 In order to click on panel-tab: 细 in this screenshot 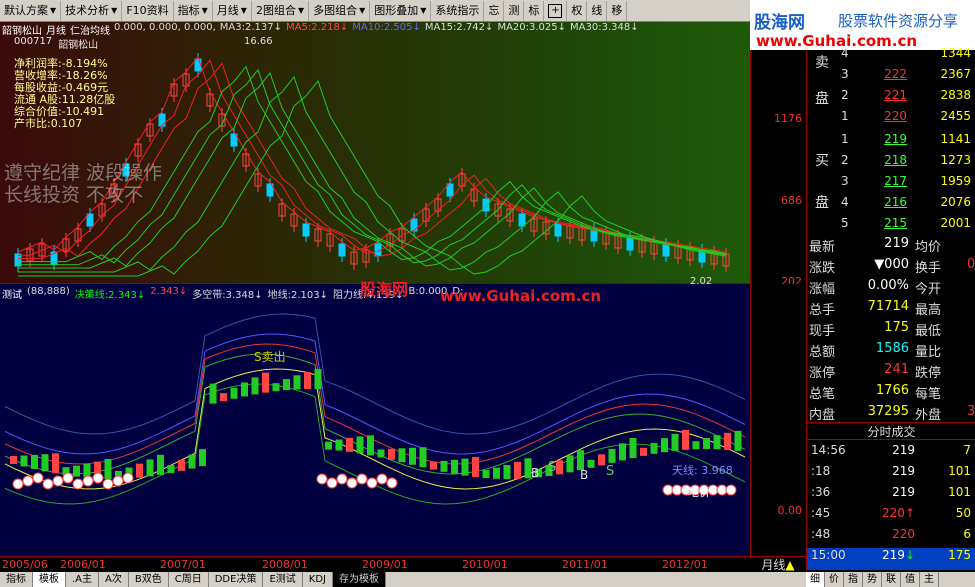, I will do `click(815, 579)`.